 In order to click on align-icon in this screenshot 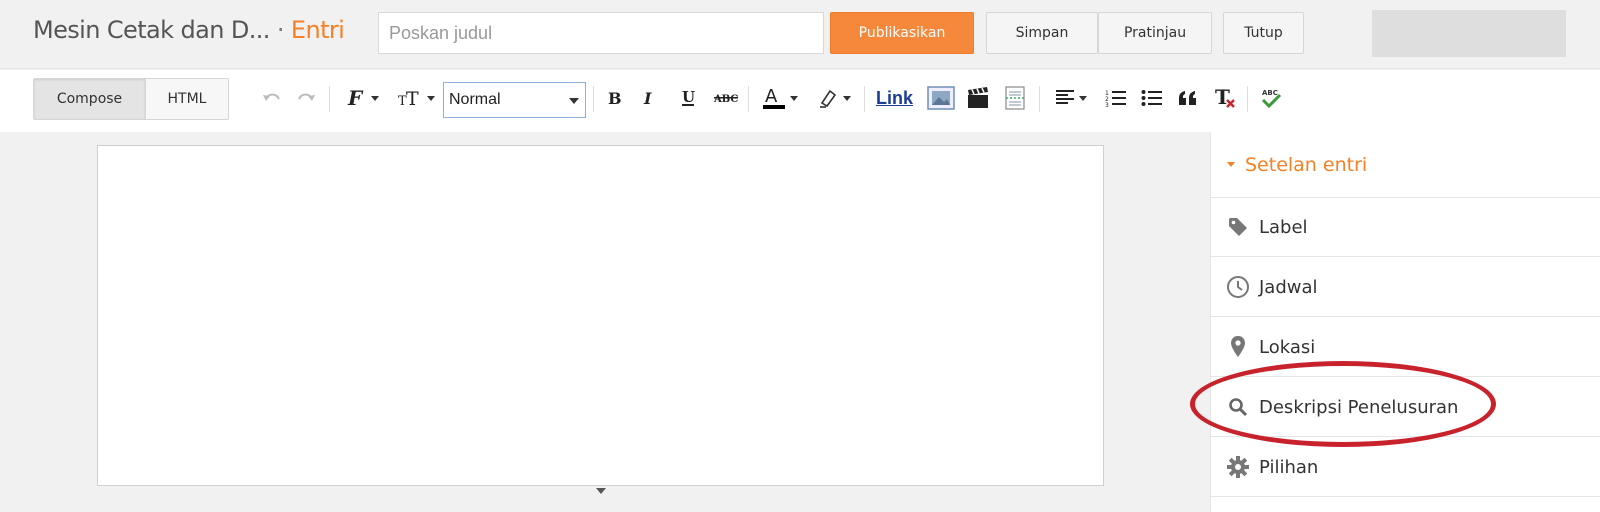, I will do `click(1071, 98)`.